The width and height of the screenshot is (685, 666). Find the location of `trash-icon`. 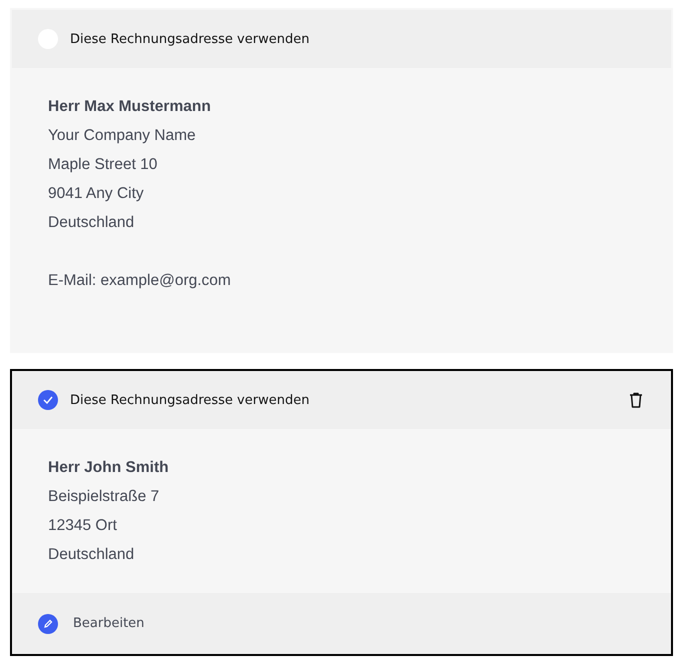

trash-icon is located at coordinates (636, 400).